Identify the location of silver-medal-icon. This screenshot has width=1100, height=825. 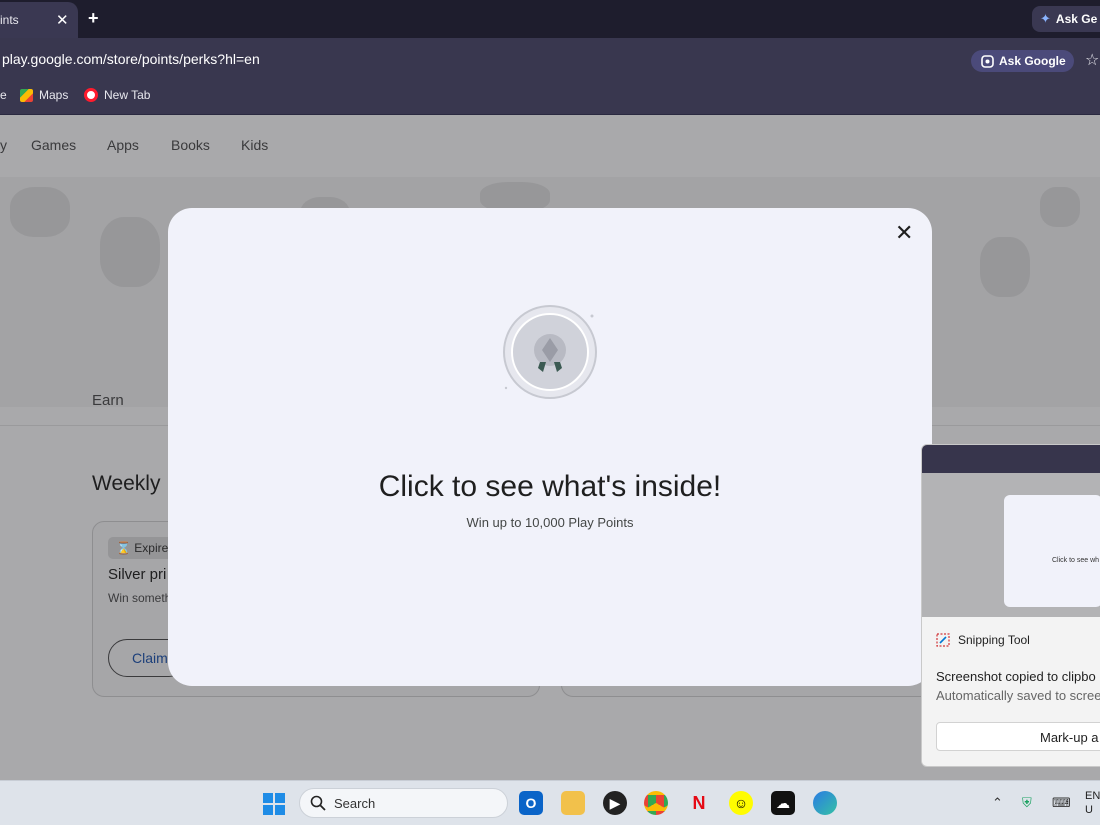
(550, 352).